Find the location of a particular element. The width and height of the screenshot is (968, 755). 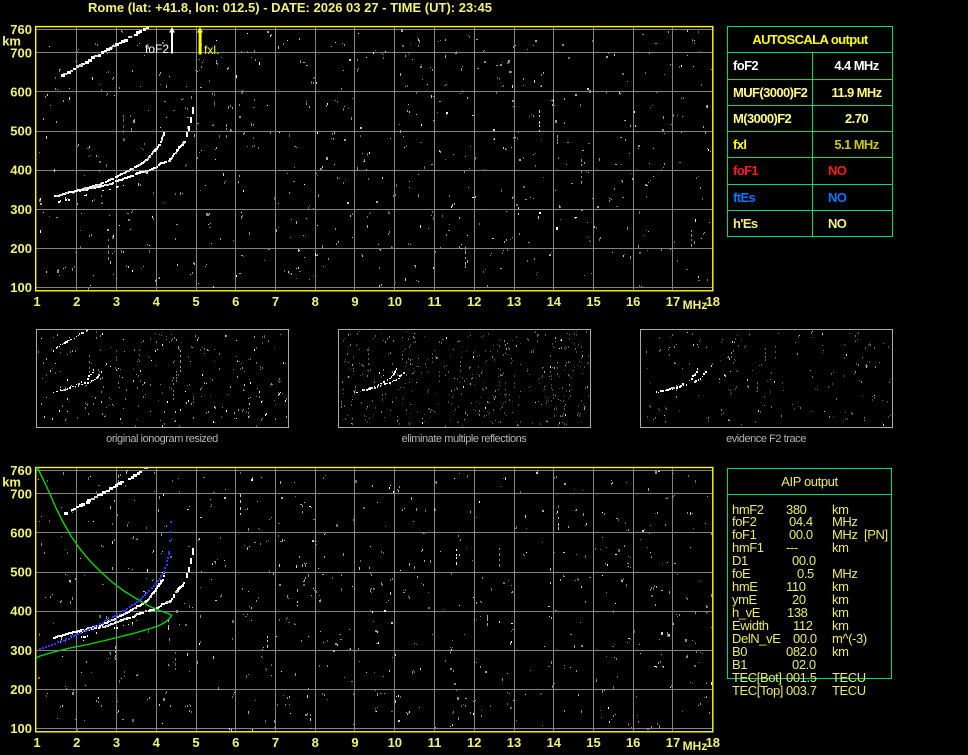

svg-text: foF2 is located at coordinates (157, 49).